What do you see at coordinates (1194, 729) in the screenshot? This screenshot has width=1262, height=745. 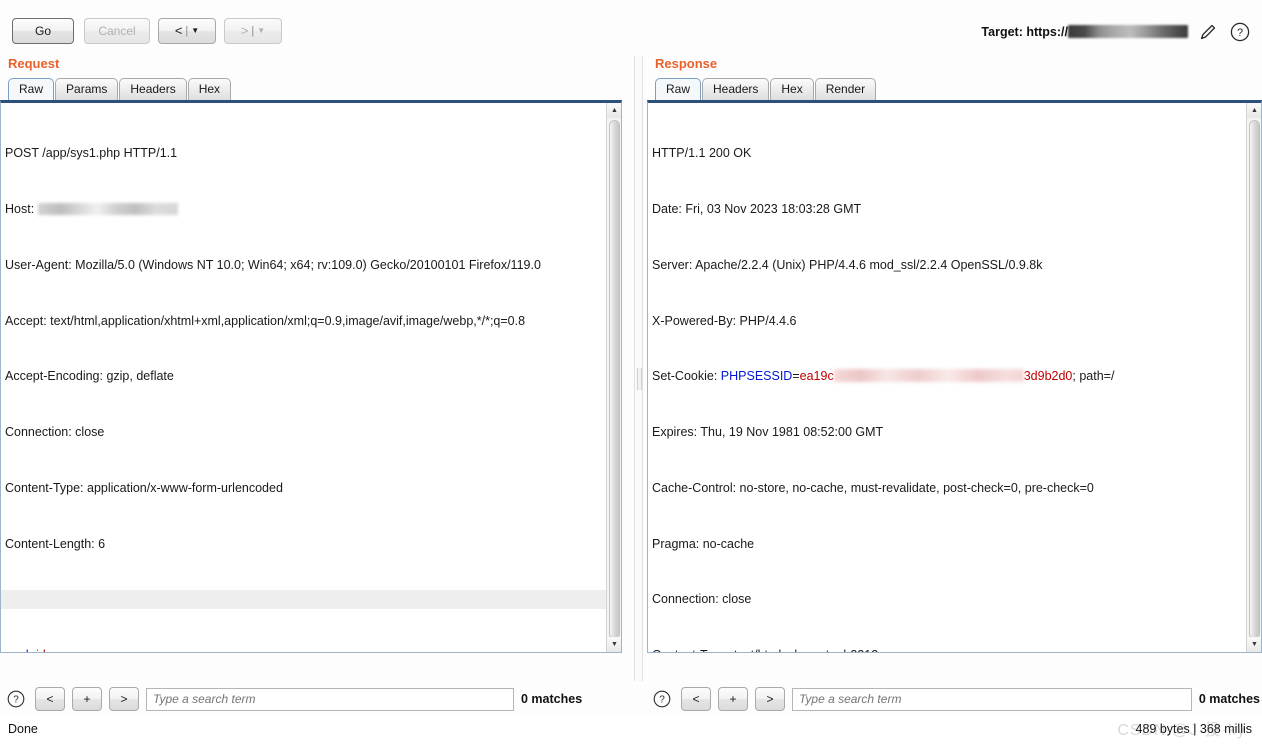 I see `response-size-timing: 489 bytes | 368 millis` at bounding box center [1194, 729].